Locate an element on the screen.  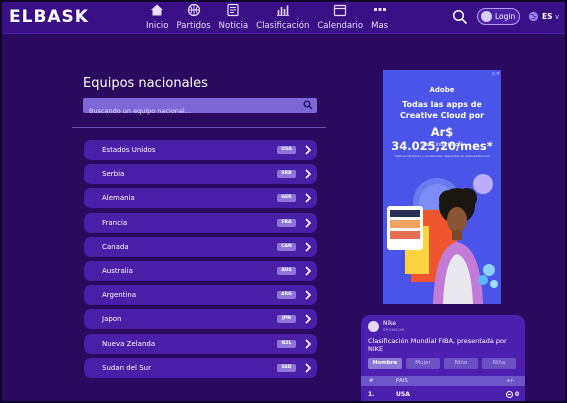
minus-circle-icon is located at coordinates (509, 394).